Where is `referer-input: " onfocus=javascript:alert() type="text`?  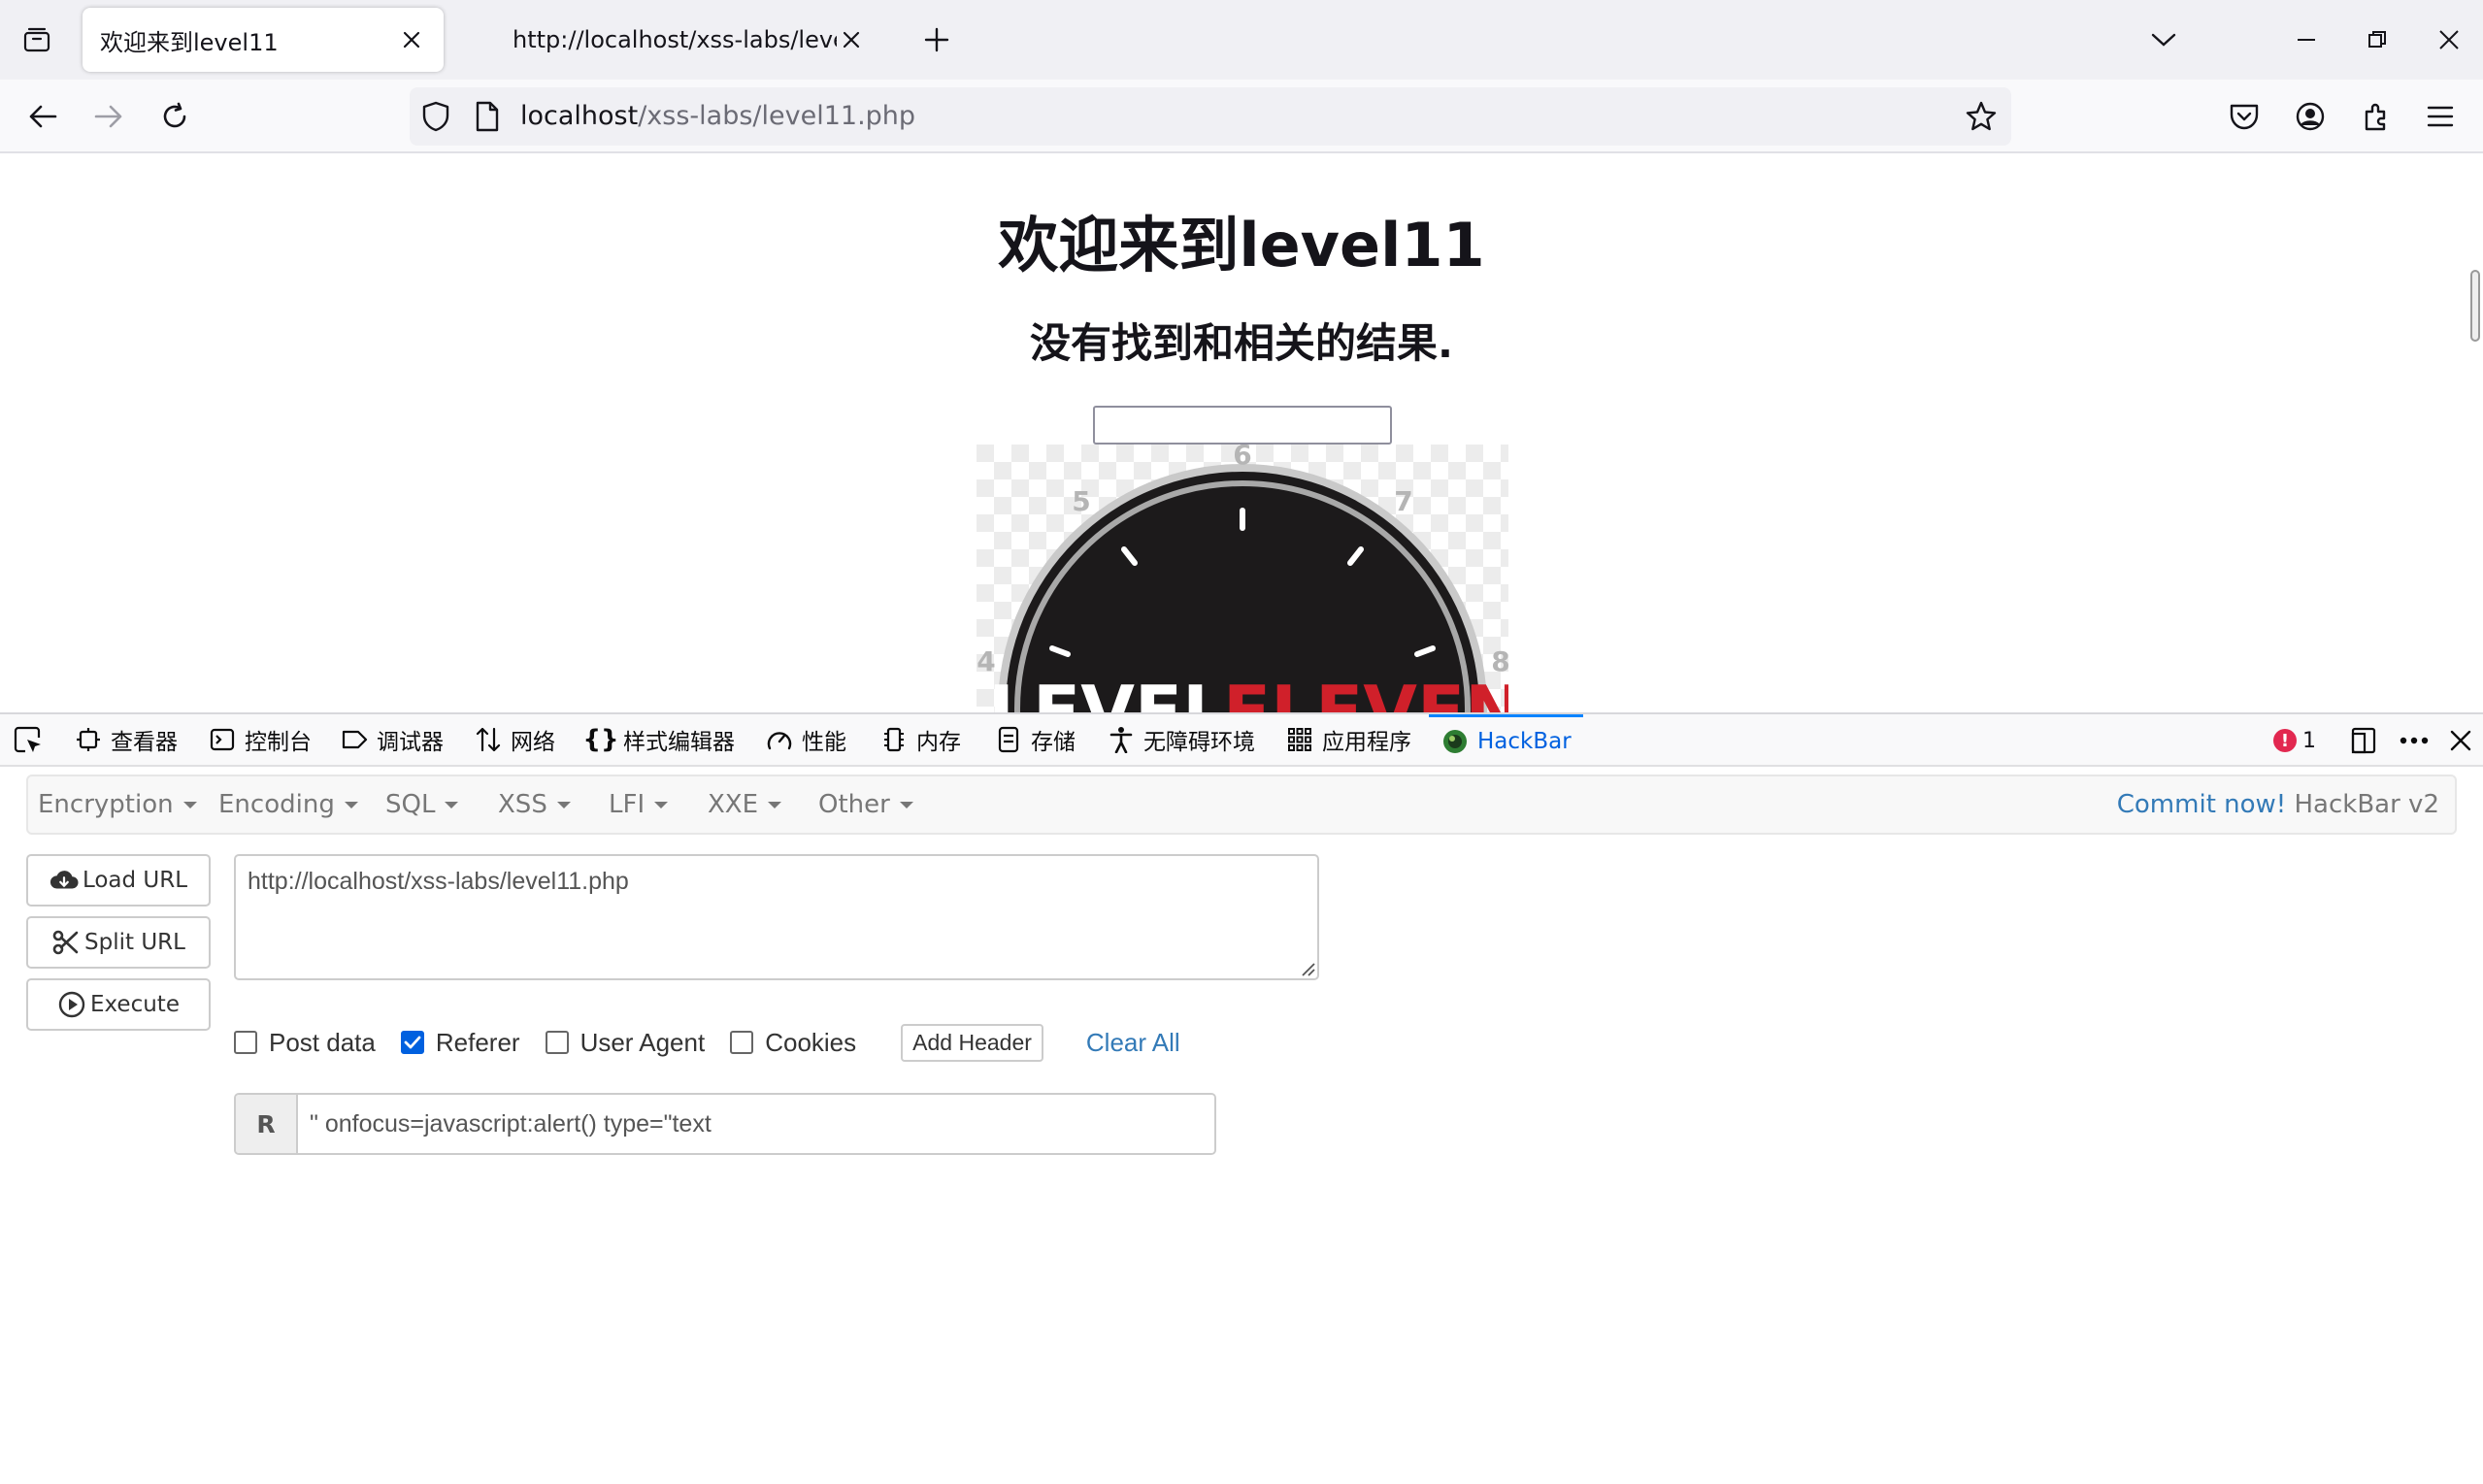 referer-input: " onfocus=javascript:alert() type="text is located at coordinates (756, 1124).